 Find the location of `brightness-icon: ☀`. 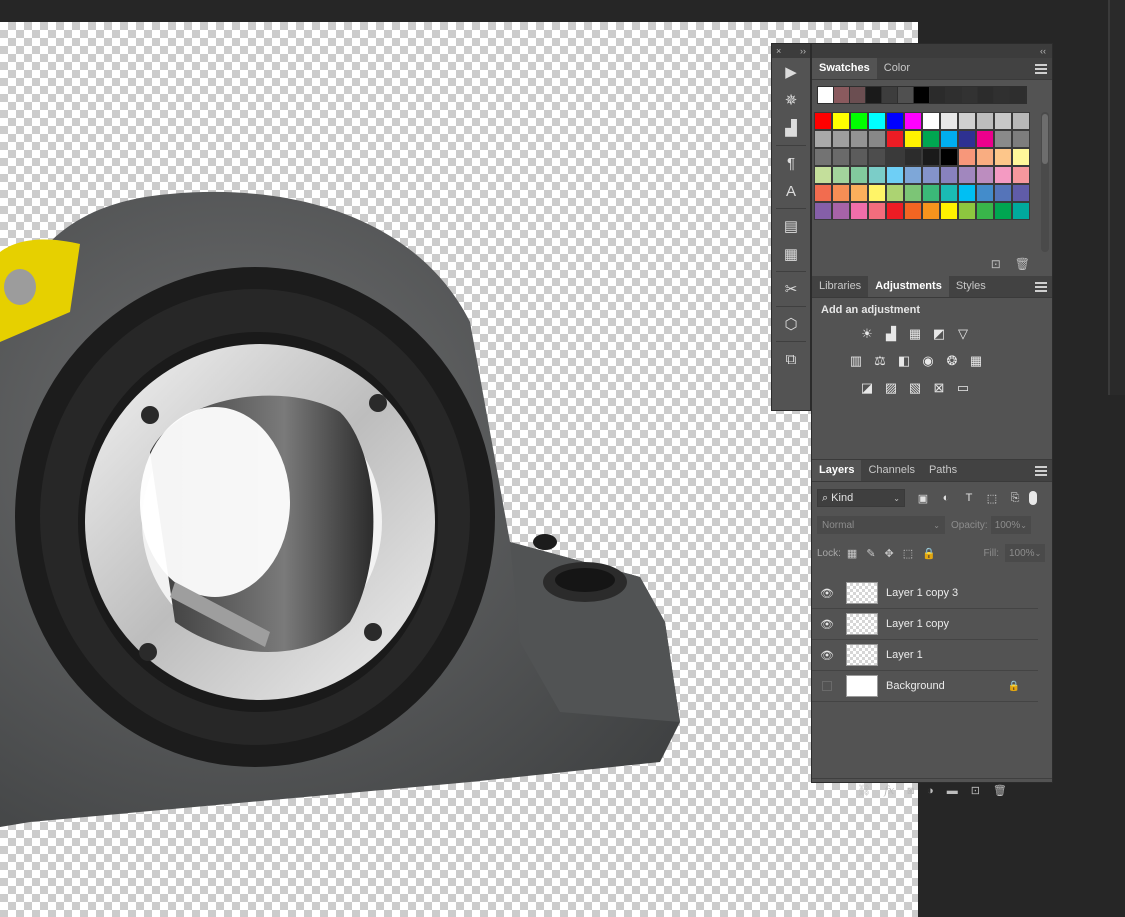

brightness-icon: ☀ is located at coordinates (867, 334).